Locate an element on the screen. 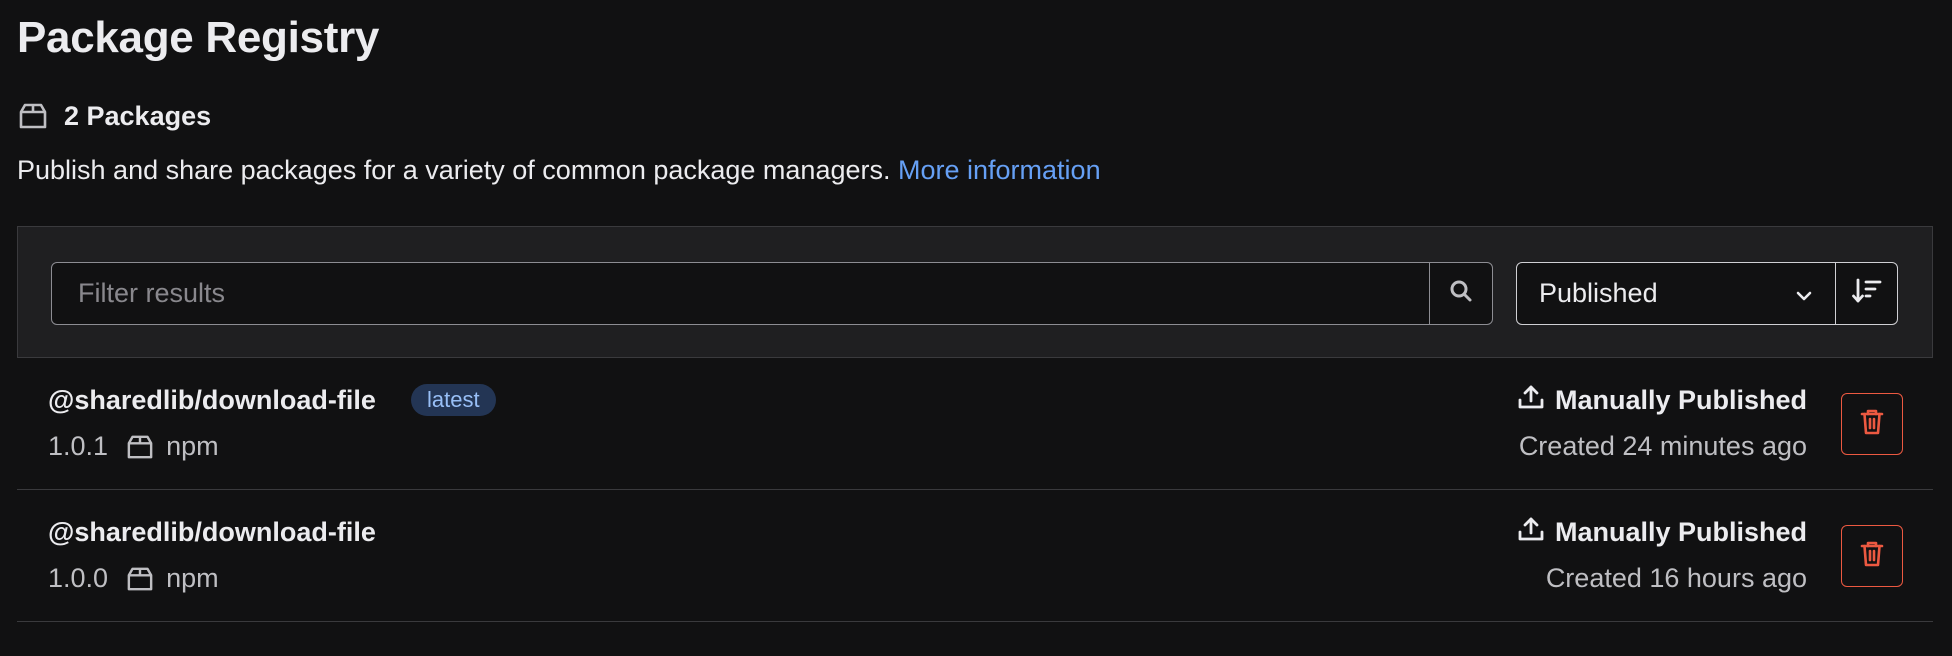 The height and width of the screenshot is (656, 1952). sort-direction-button is located at coordinates (1866, 293).